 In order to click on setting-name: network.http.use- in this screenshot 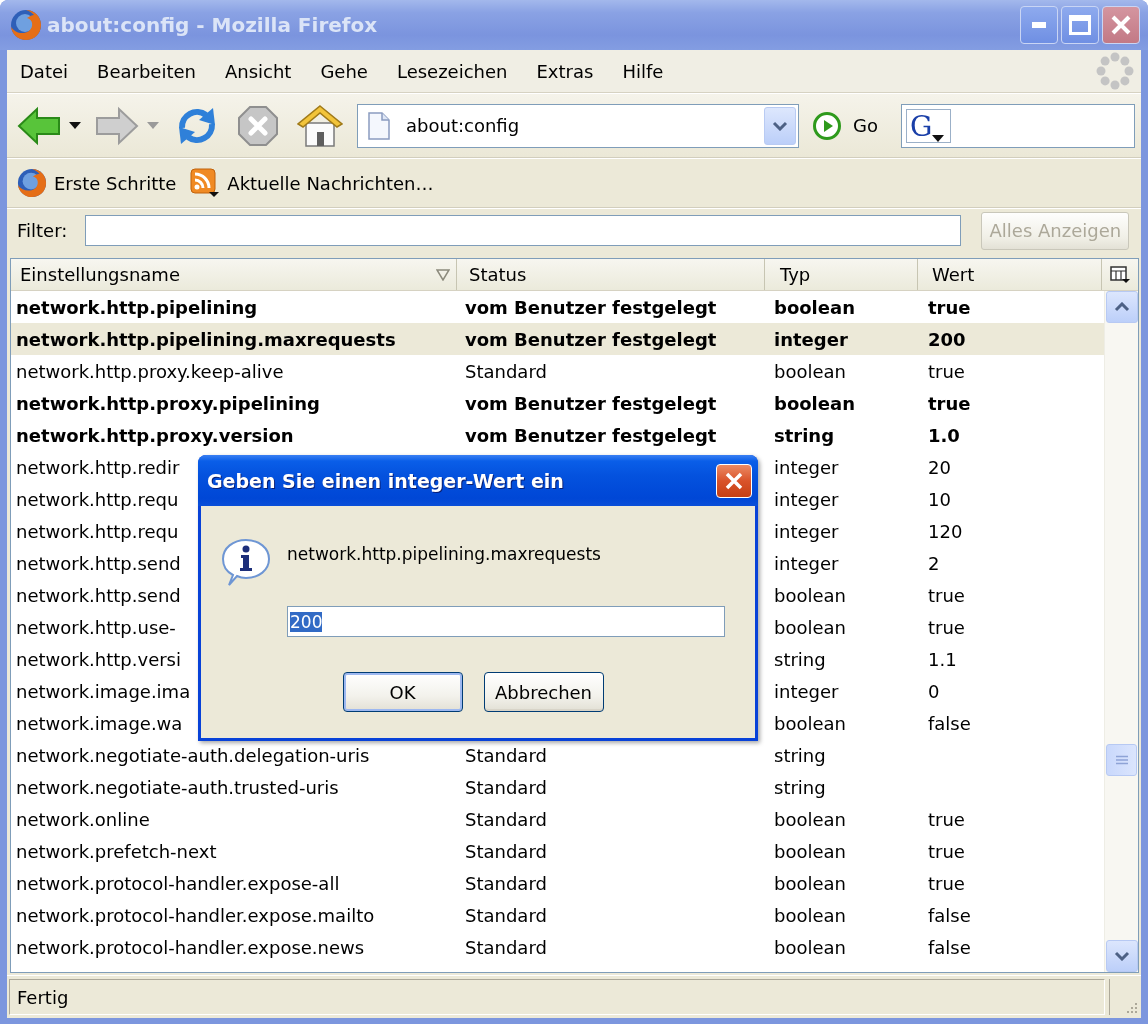, I will do `click(96, 627)`.